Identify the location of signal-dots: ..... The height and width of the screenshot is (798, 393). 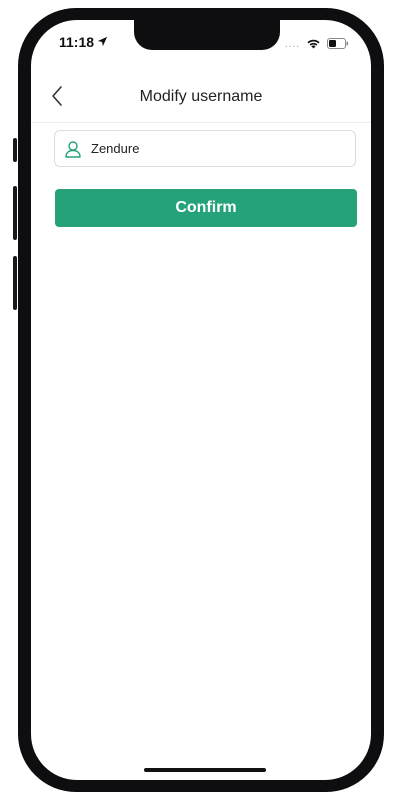
(292, 44).